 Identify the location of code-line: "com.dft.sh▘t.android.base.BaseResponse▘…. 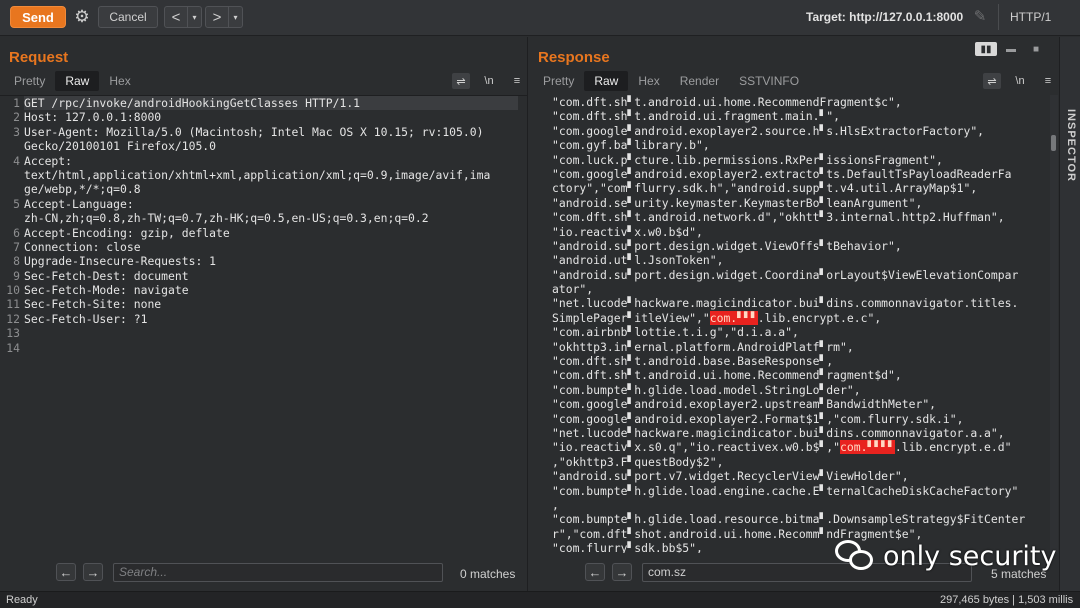
(693, 361).